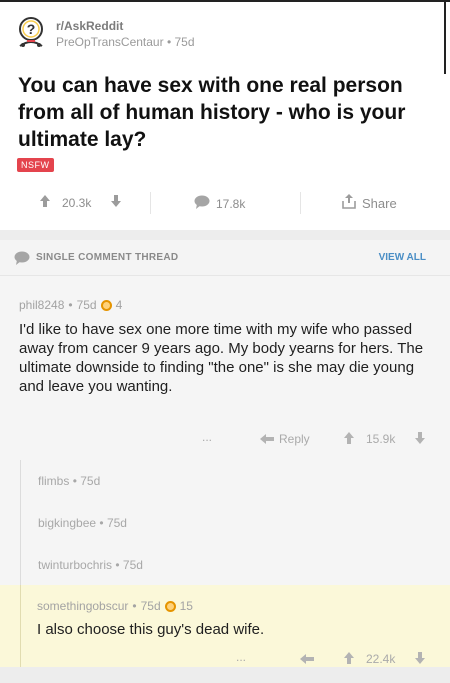 The width and height of the screenshot is (450, 683). What do you see at coordinates (381, 659) in the screenshot?
I see `comment-score: 22.4k` at bounding box center [381, 659].